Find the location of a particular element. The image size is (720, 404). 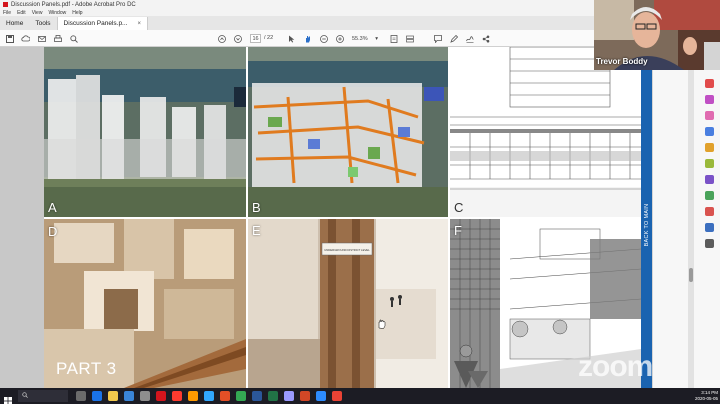

menu-help: Help is located at coordinates (77, 13).